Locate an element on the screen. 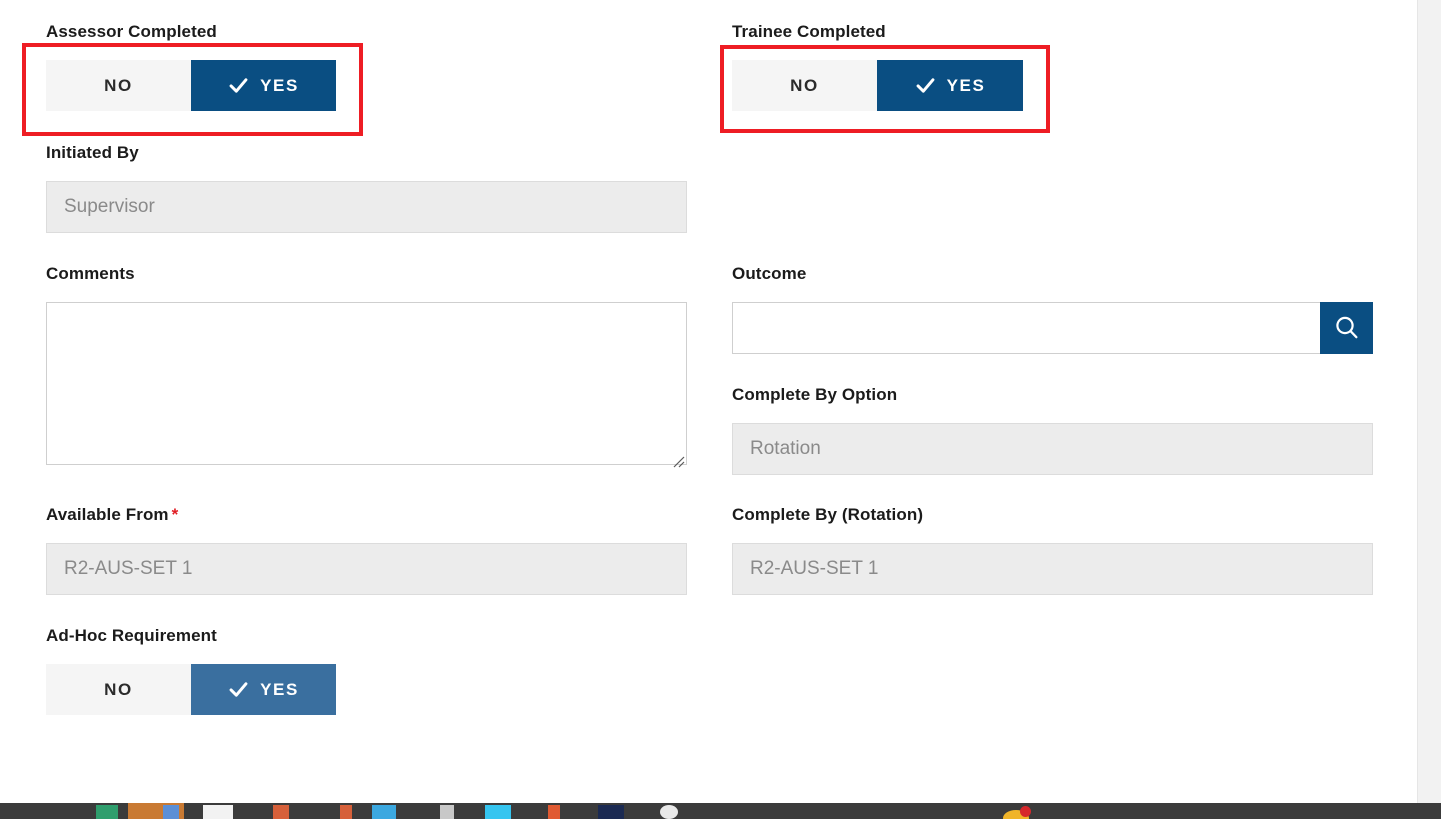  complete-by-rotation-input: R2-AUS-SET 1 is located at coordinates (1052, 569).